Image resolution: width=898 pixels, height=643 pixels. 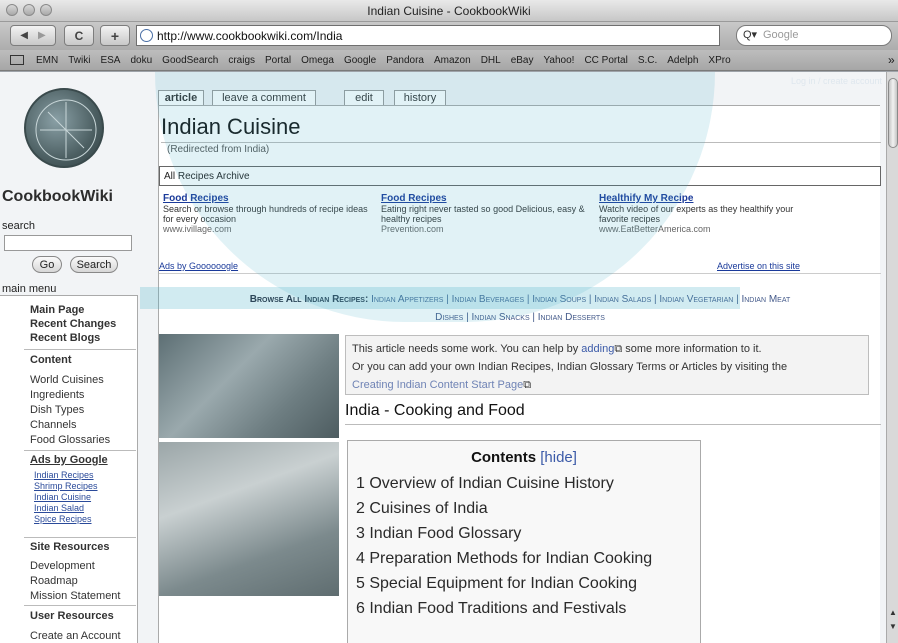 I want to click on bookmark-item: S.C., so click(x=647, y=60).